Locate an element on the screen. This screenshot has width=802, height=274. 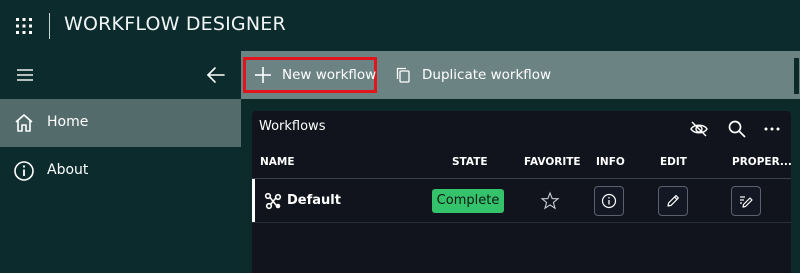
sidebar-header is located at coordinates (120, 75).